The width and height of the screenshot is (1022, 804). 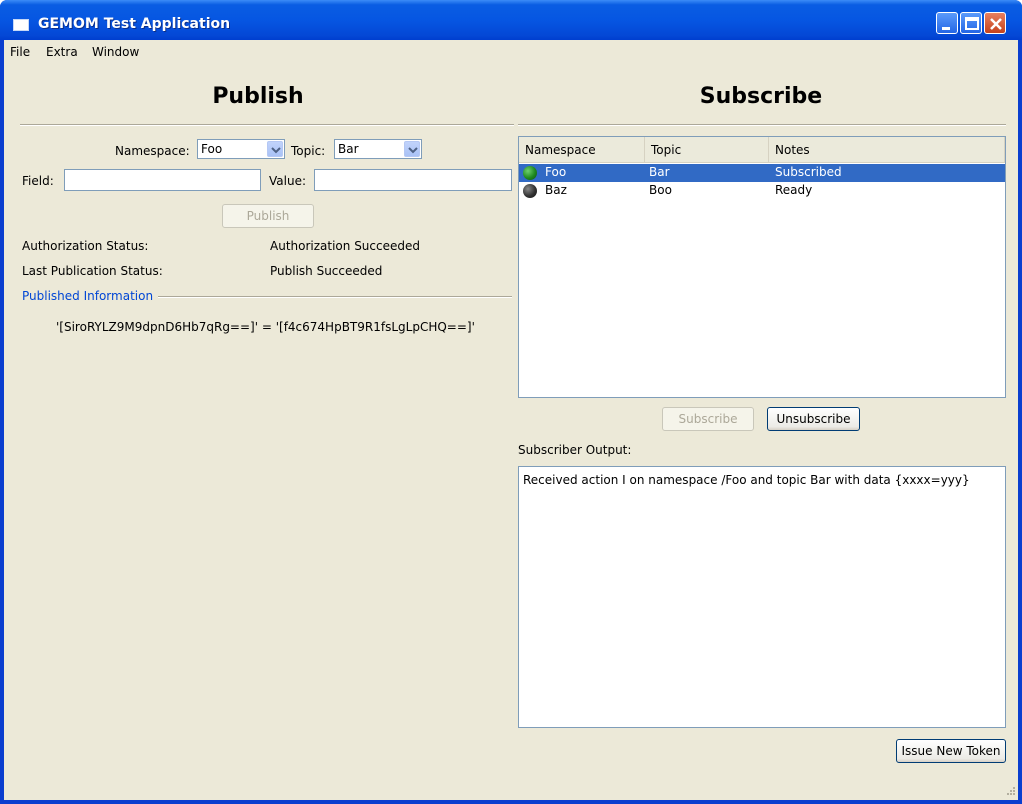 What do you see at coordinates (762, 125) in the screenshot?
I see `subscribe-separator` at bounding box center [762, 125].